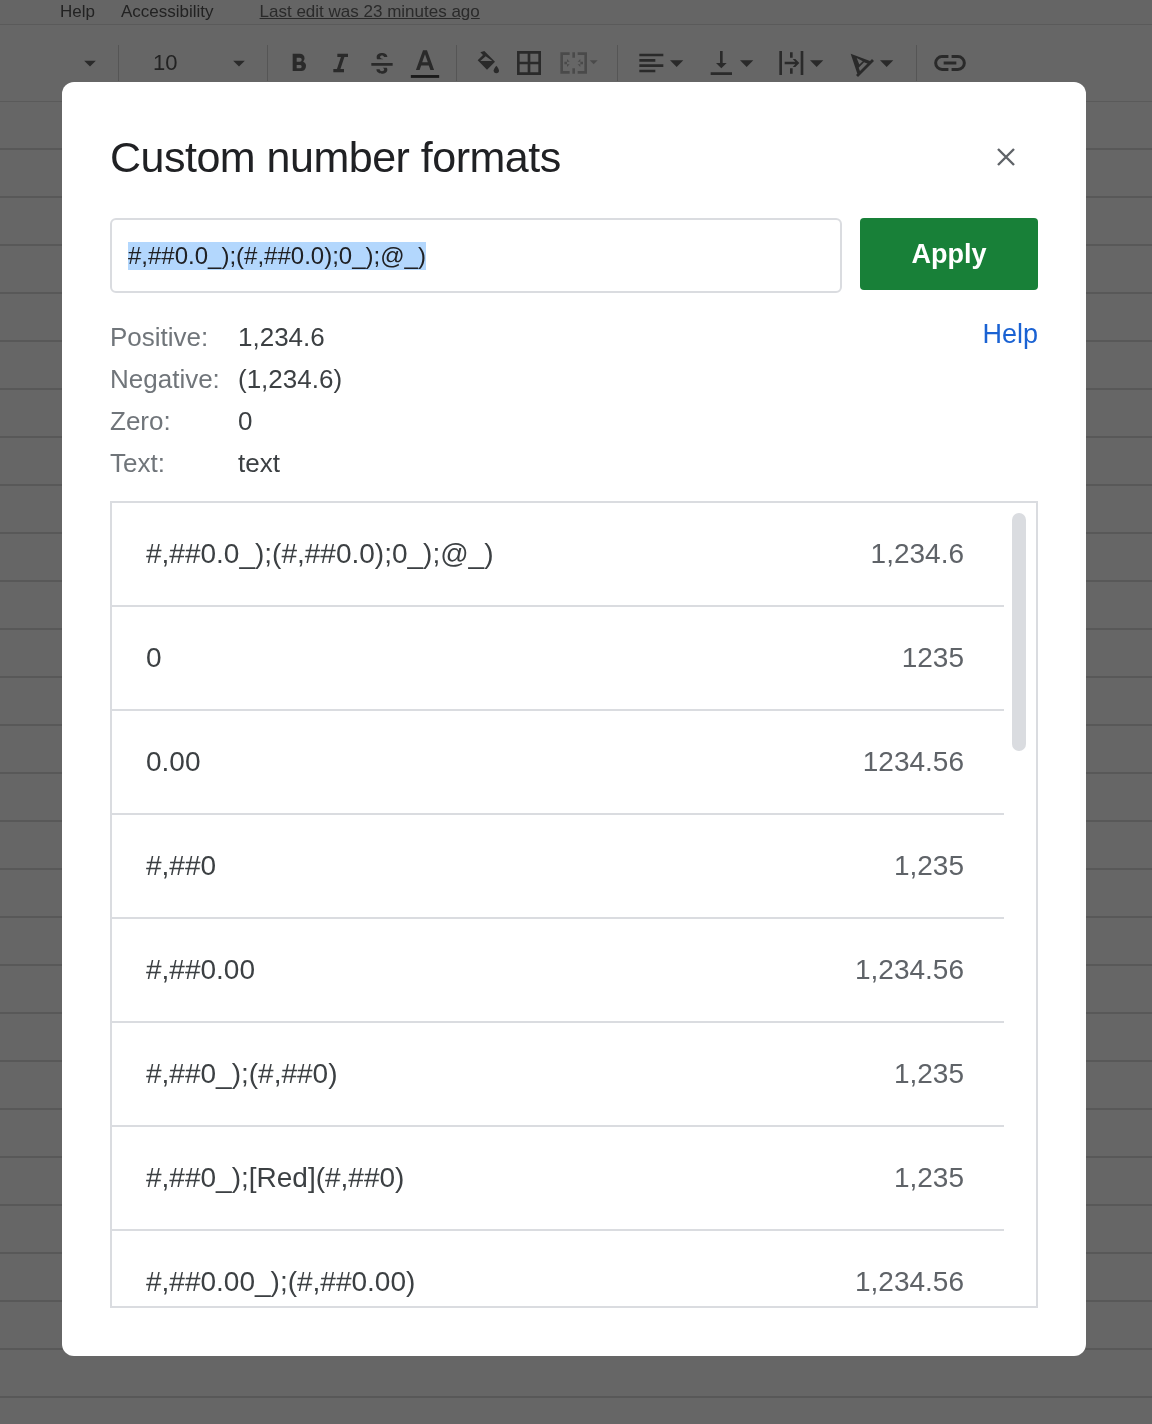  Describe the element at coordinates (558, 971) in the screenshot. I see `format-list-item: #,##0.00 1,234.56` at that location.